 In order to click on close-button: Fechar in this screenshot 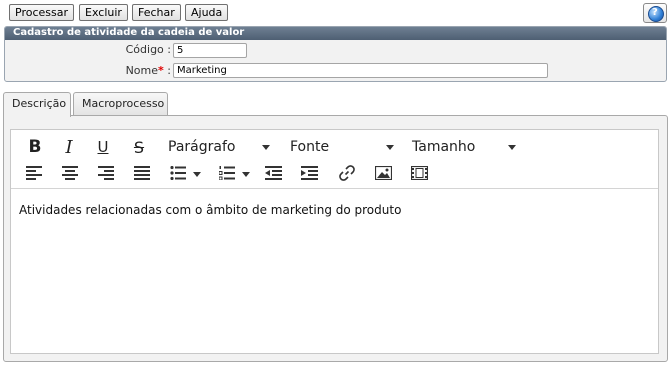, I will do `click(156, 12)`.